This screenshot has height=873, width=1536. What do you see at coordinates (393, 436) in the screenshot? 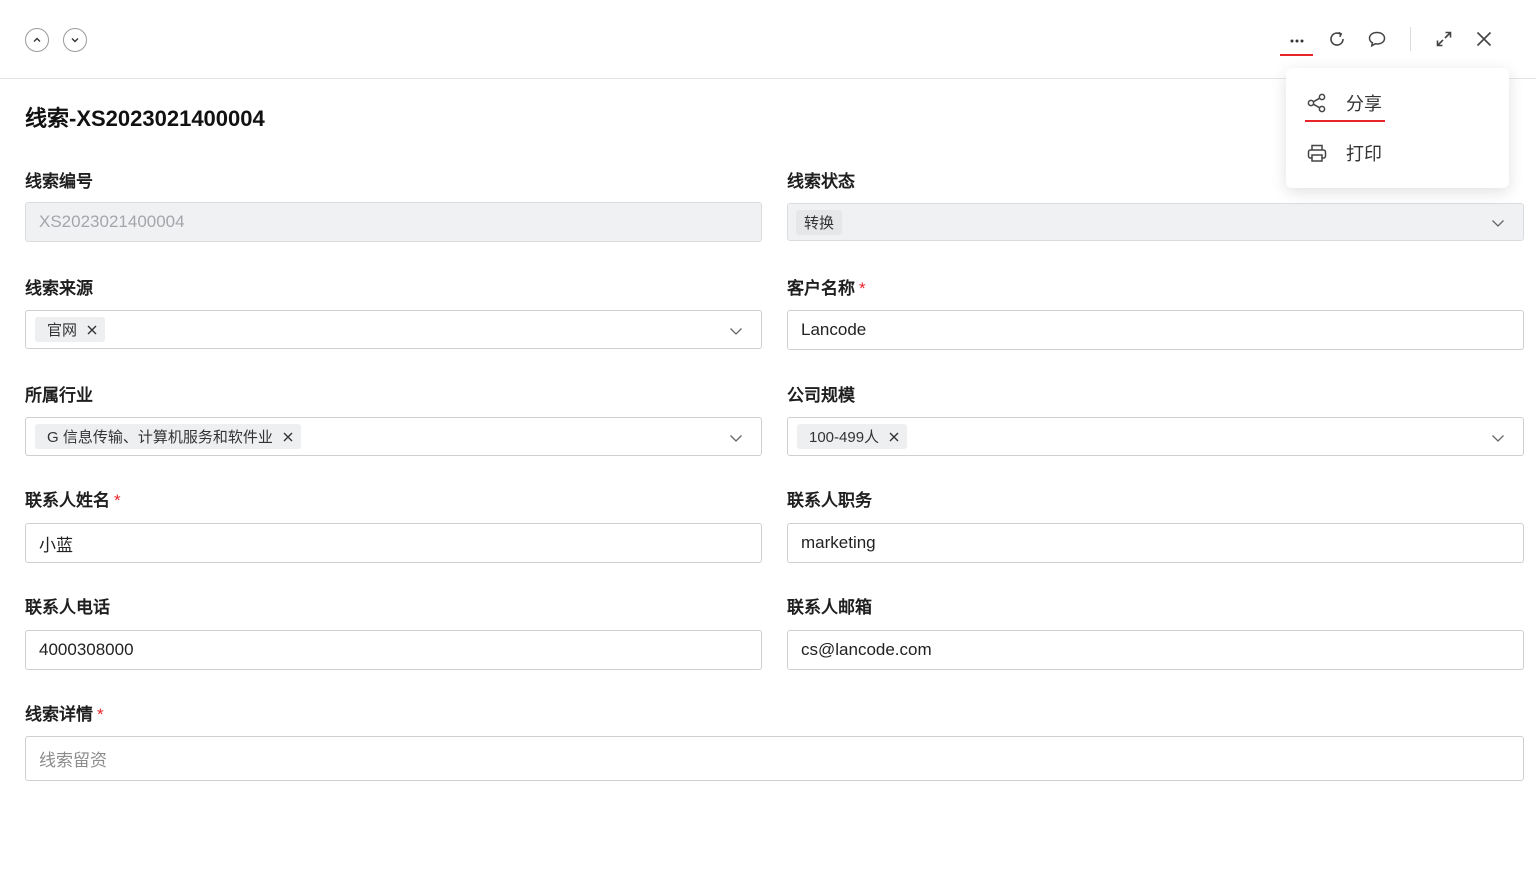
I see `industry-select: G 信息传输、计算机服务和软件业` at bounding box center [393, 436].